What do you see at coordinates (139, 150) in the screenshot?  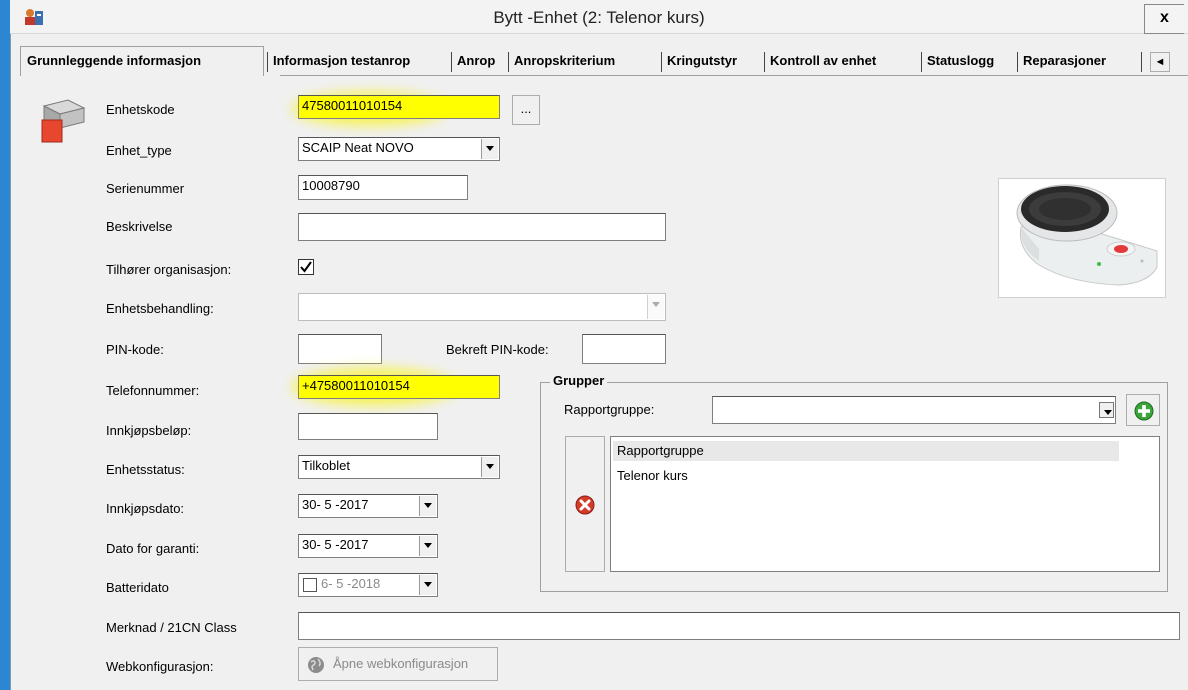 I see `enhet-type-label: Enhet_type` at bounding box center [139, 150].